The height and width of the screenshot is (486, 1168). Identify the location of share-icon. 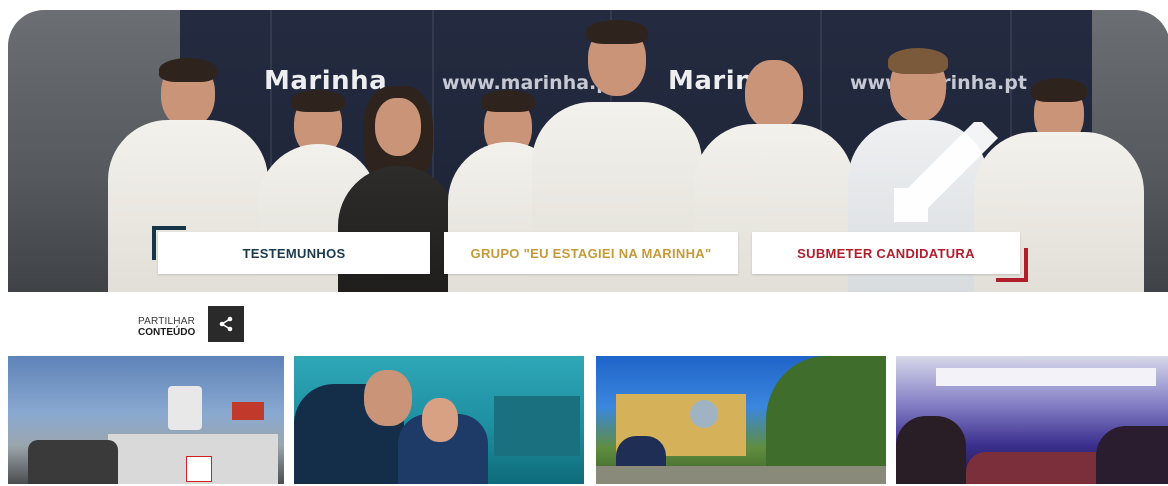
(226, 324).